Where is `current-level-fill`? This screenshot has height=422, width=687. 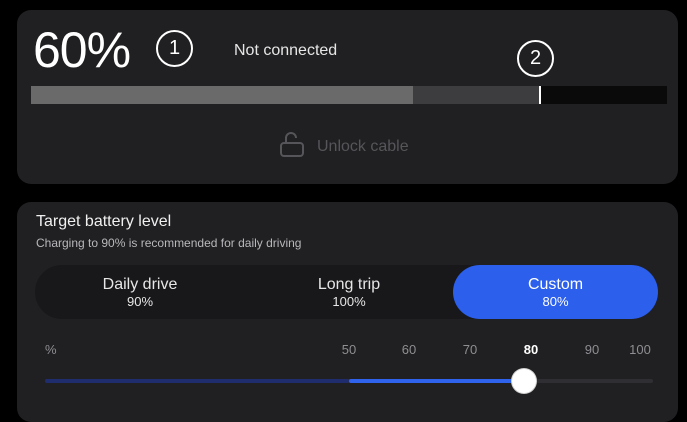 current-level-fill is located at coordinates (222, 95).